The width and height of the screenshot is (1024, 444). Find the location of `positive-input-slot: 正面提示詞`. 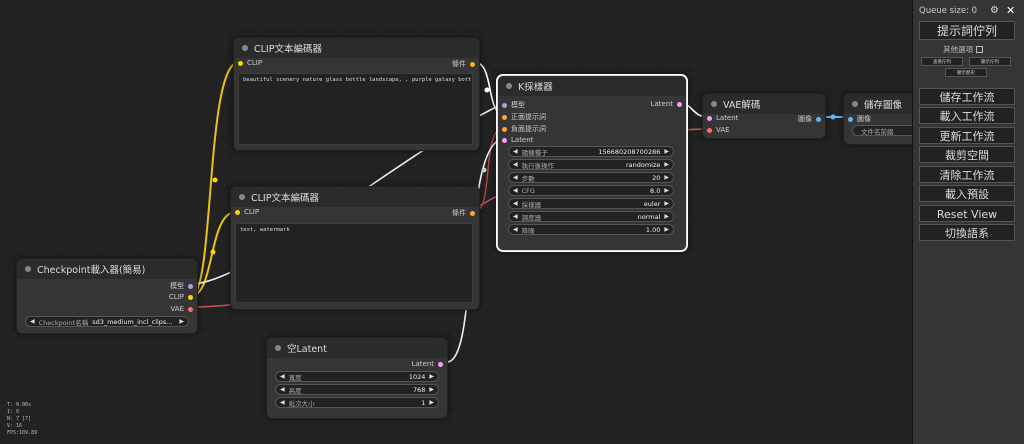

positive-input-slot: 正面提示詞 is located at coordinates (524, 117).